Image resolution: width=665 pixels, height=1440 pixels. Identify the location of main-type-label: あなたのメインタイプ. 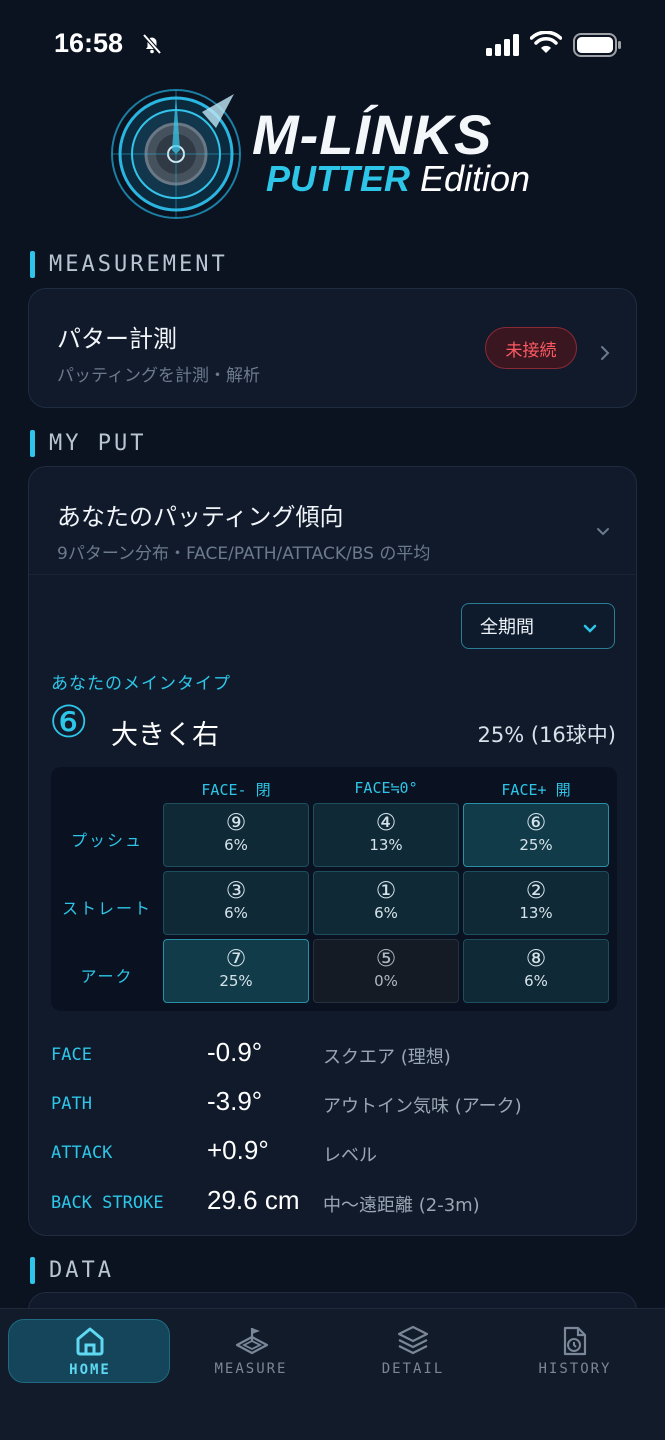
(141, 684).